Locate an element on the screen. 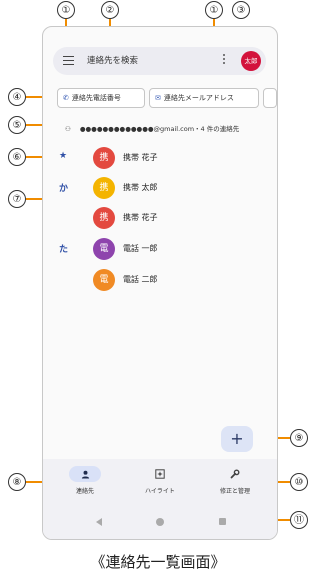 This screenshot has height=579, width=320. nav-highlights: ハイライト is located at coordinates (160, 480).